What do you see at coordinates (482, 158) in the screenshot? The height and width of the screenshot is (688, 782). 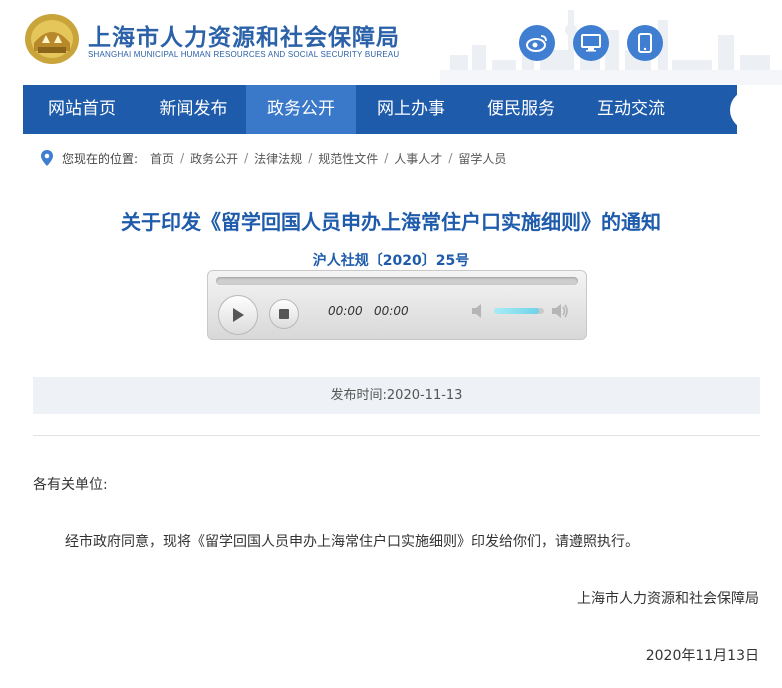 I see `breadcrumb-overseas-students: 留学人员` at bounding box center [482, 158].